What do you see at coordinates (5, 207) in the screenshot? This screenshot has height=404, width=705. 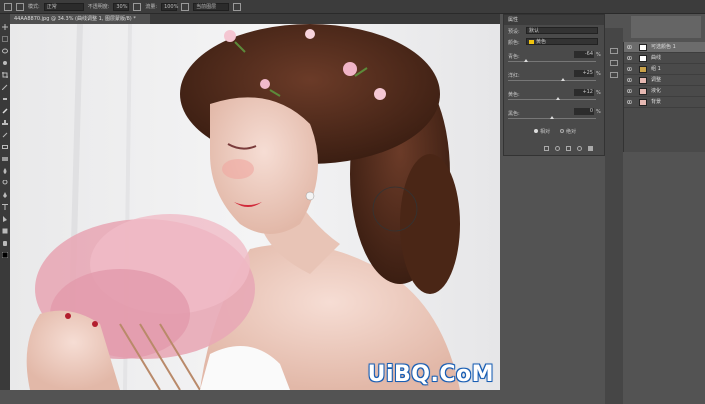 I see `type-tool-icon` at bounding box center [5, 207].